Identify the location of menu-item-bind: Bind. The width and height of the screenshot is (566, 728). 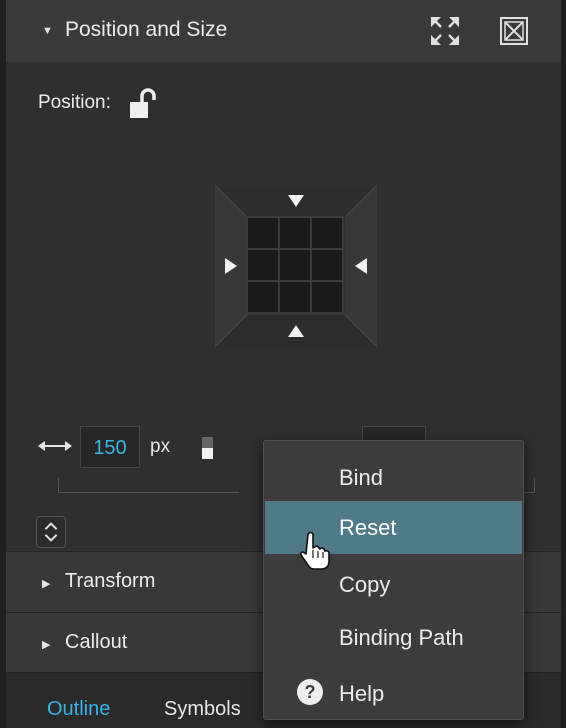
(393, 477).